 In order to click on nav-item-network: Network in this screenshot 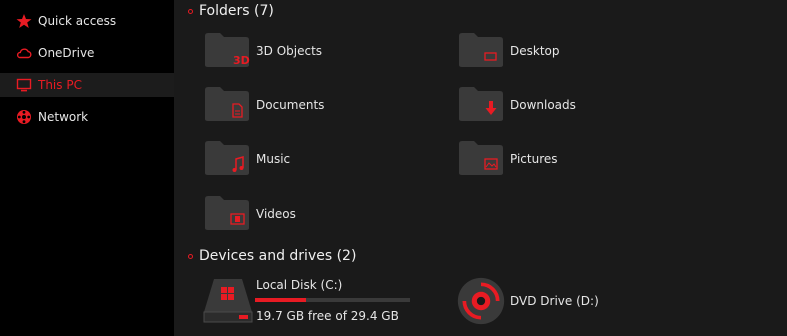, I will do `click(87, 117)`.